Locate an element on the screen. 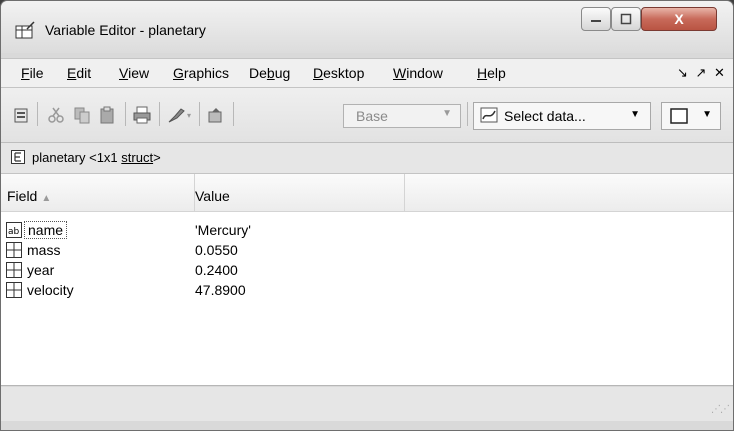  base-dropdown: Base ▼ is located at coordinates (402, 116).